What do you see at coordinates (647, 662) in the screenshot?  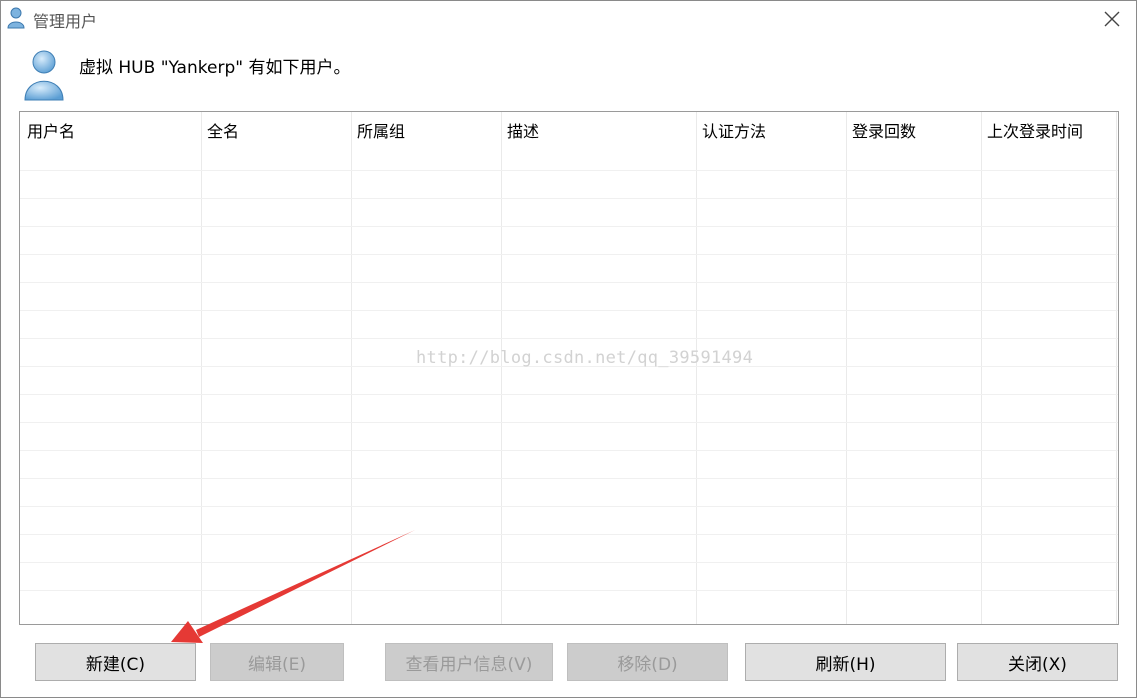 I see `remove-button: 移除(D)` at bounding box center [647, 662].